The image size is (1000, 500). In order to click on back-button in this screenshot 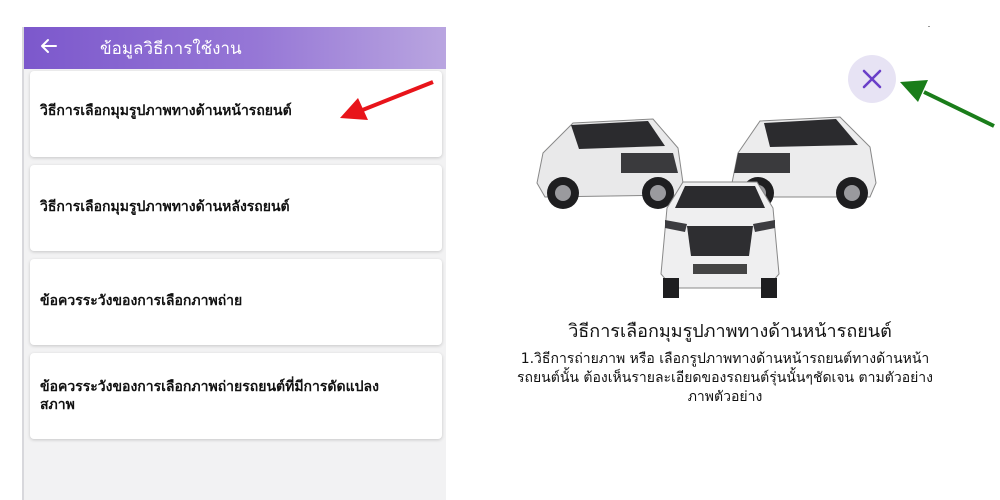, I will do `click(60, 48)`.